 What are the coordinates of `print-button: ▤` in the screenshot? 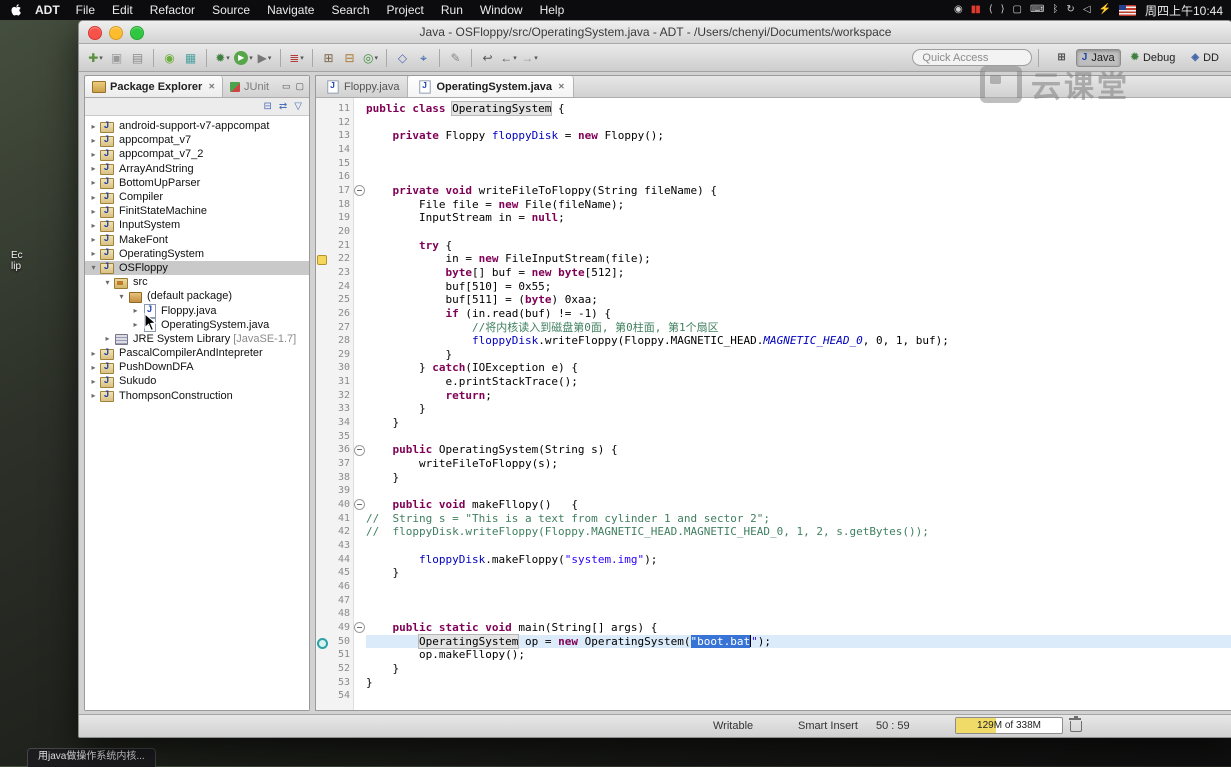 It's located at (137, 58).